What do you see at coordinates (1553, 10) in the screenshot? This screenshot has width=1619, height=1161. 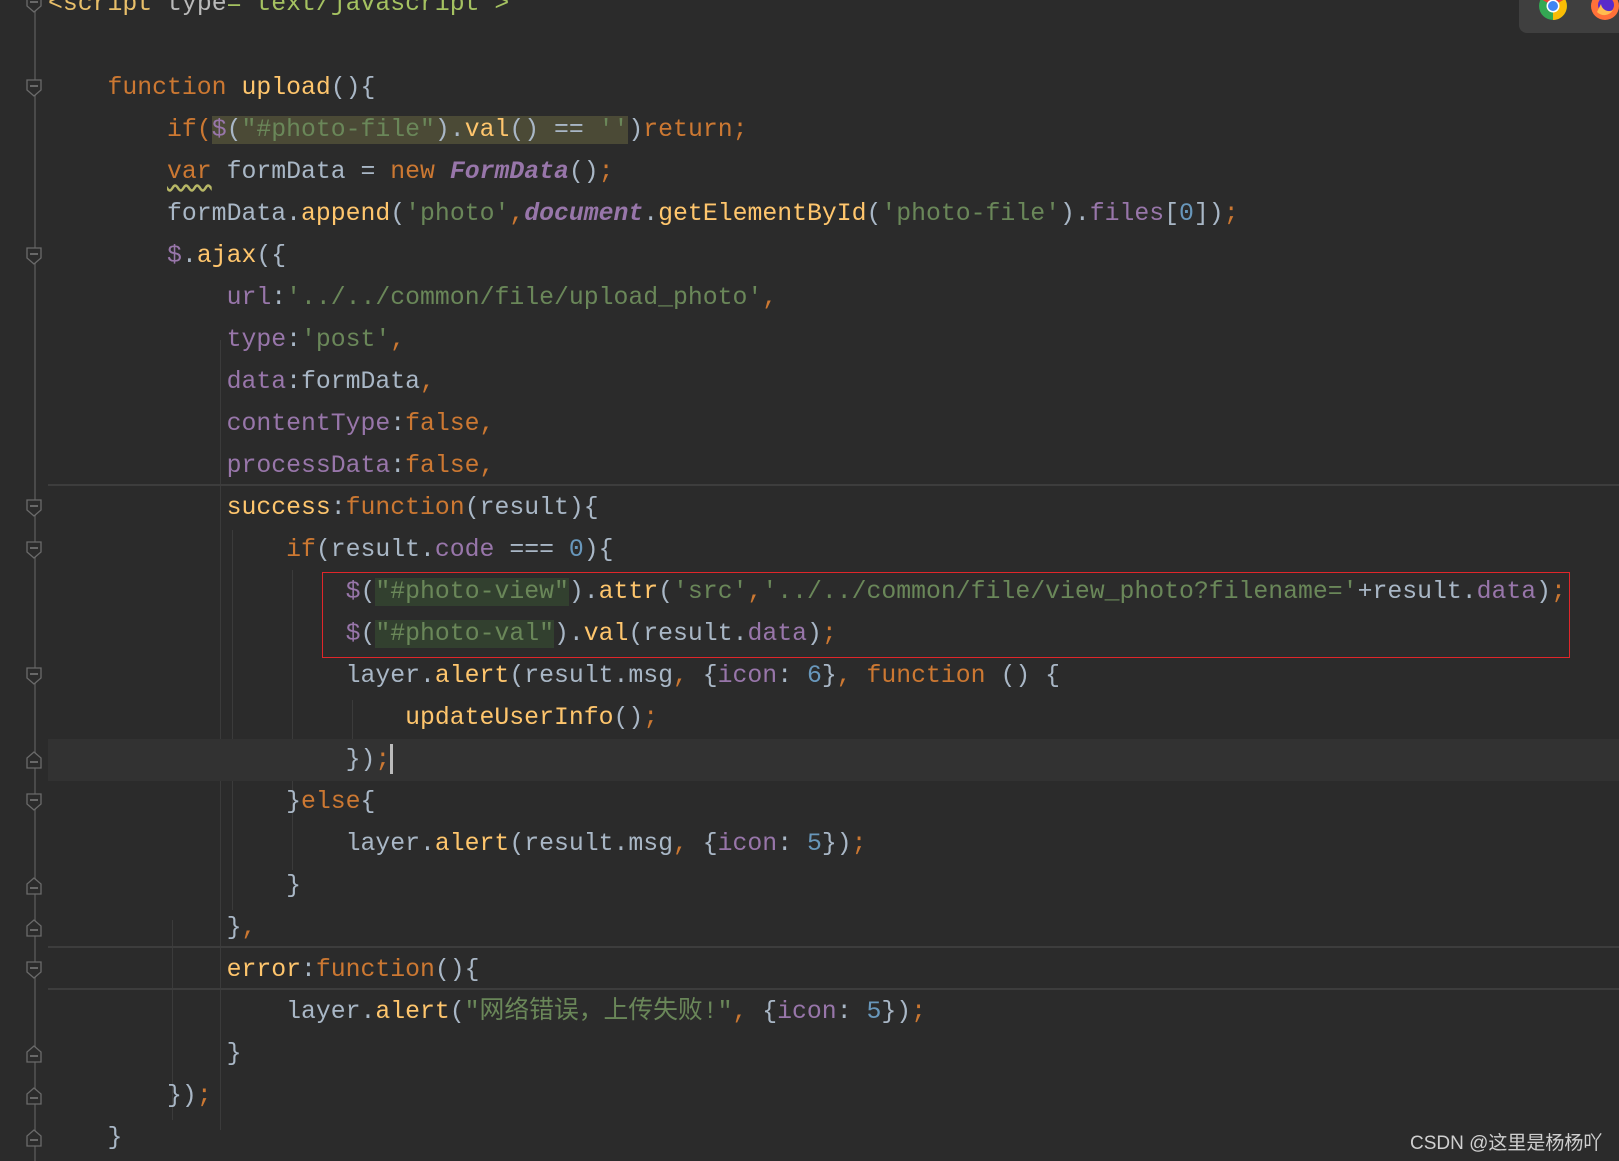 I see `chrome-icon` at bounding box center [1553, 10].